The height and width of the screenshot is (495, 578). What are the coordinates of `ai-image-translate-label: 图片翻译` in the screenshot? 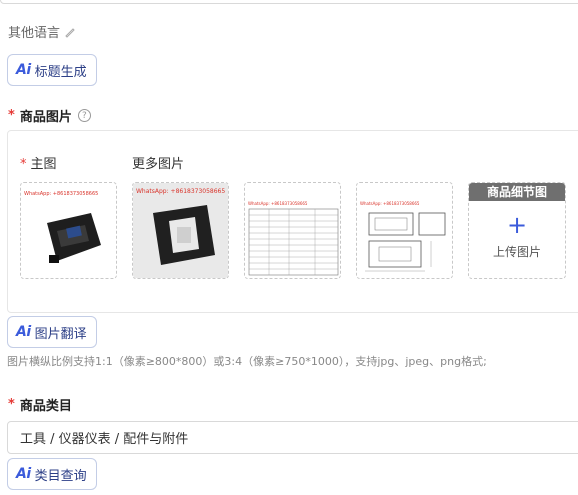 It's located at (60, 334).